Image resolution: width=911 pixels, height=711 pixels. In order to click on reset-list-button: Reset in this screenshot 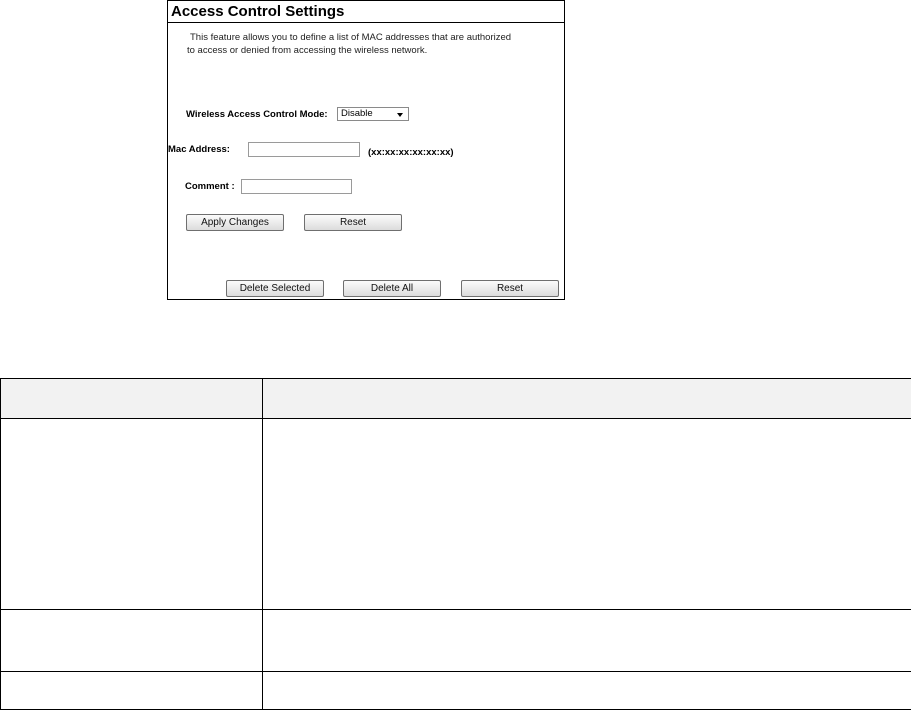, I will do `click(510, 288)`.